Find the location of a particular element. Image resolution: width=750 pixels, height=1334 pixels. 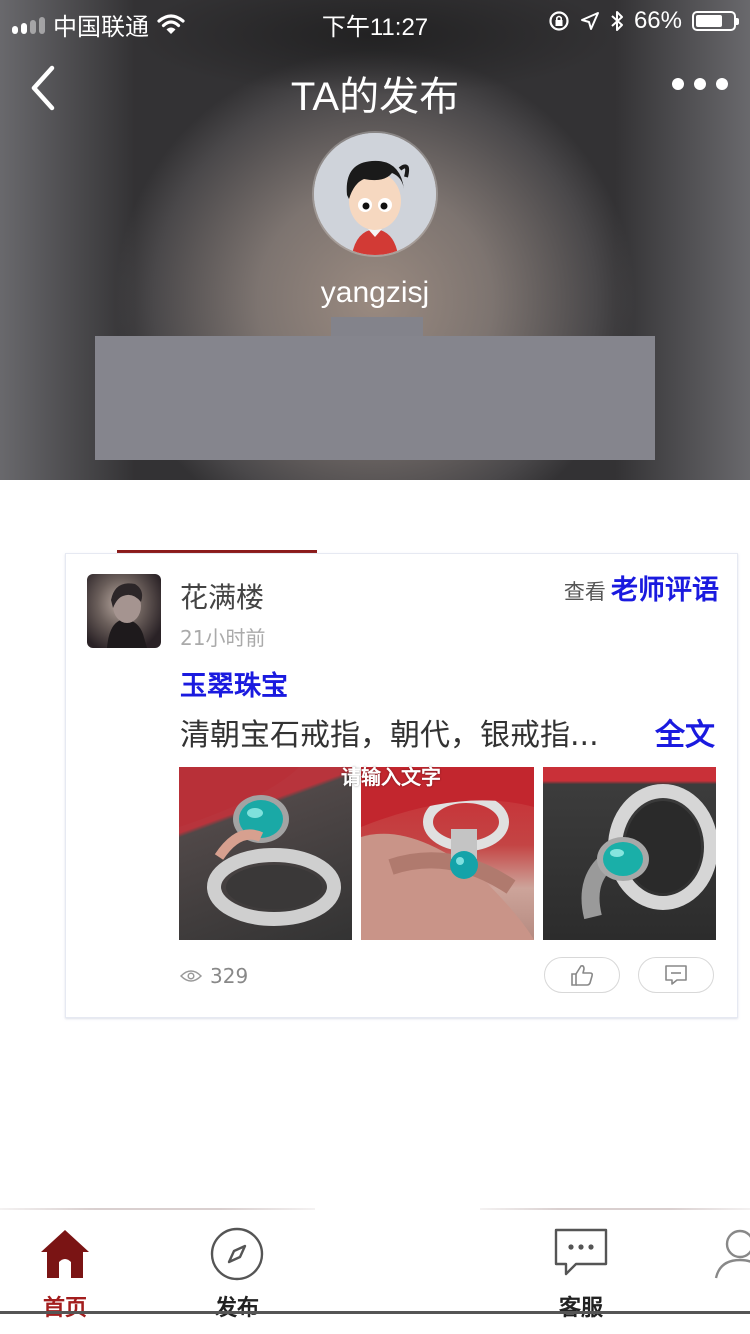

tab-service: 客服 is located at coordinates (581, 1271).